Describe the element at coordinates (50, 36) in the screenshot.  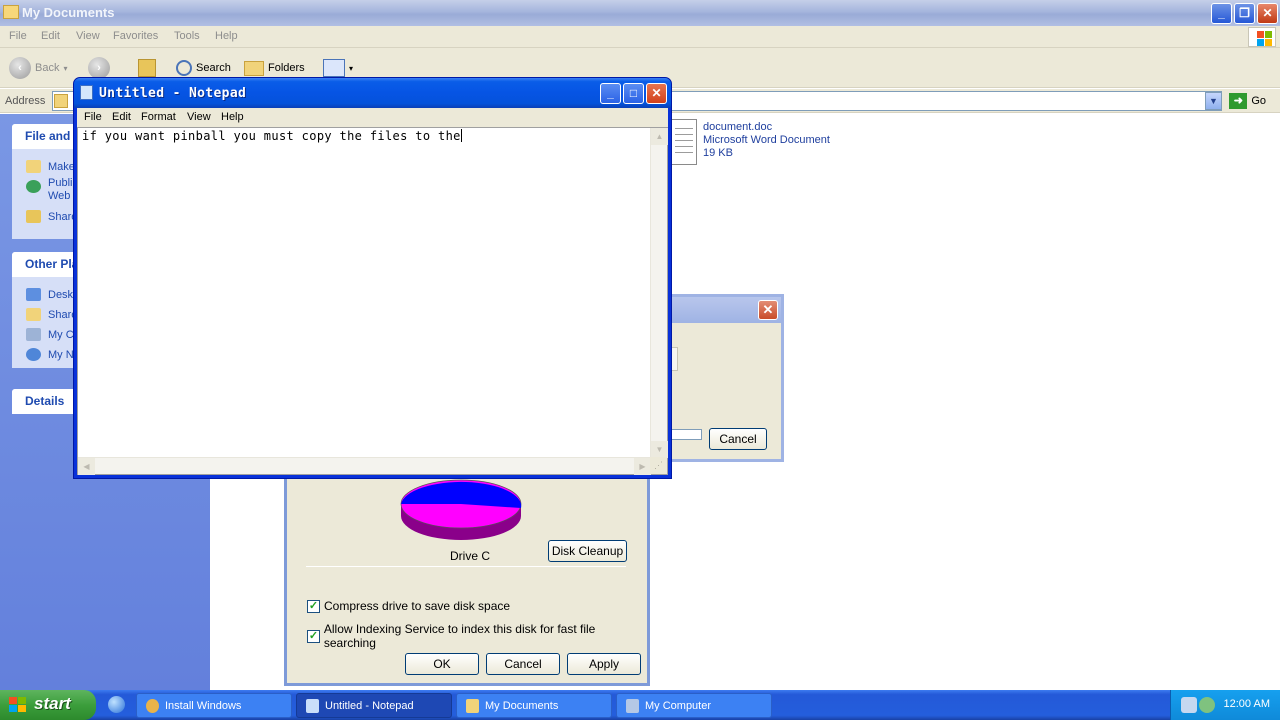
I see `menu-edit: Edit` at that location.